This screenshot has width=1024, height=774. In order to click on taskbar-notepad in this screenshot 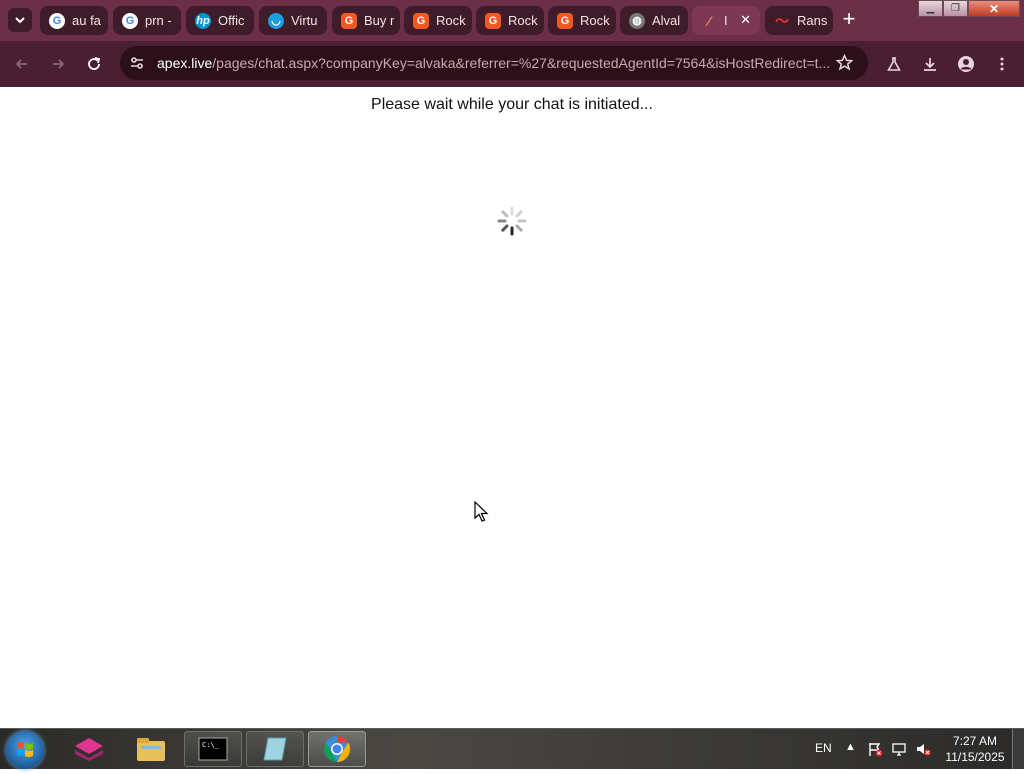, I will do `click(275, 749)`.